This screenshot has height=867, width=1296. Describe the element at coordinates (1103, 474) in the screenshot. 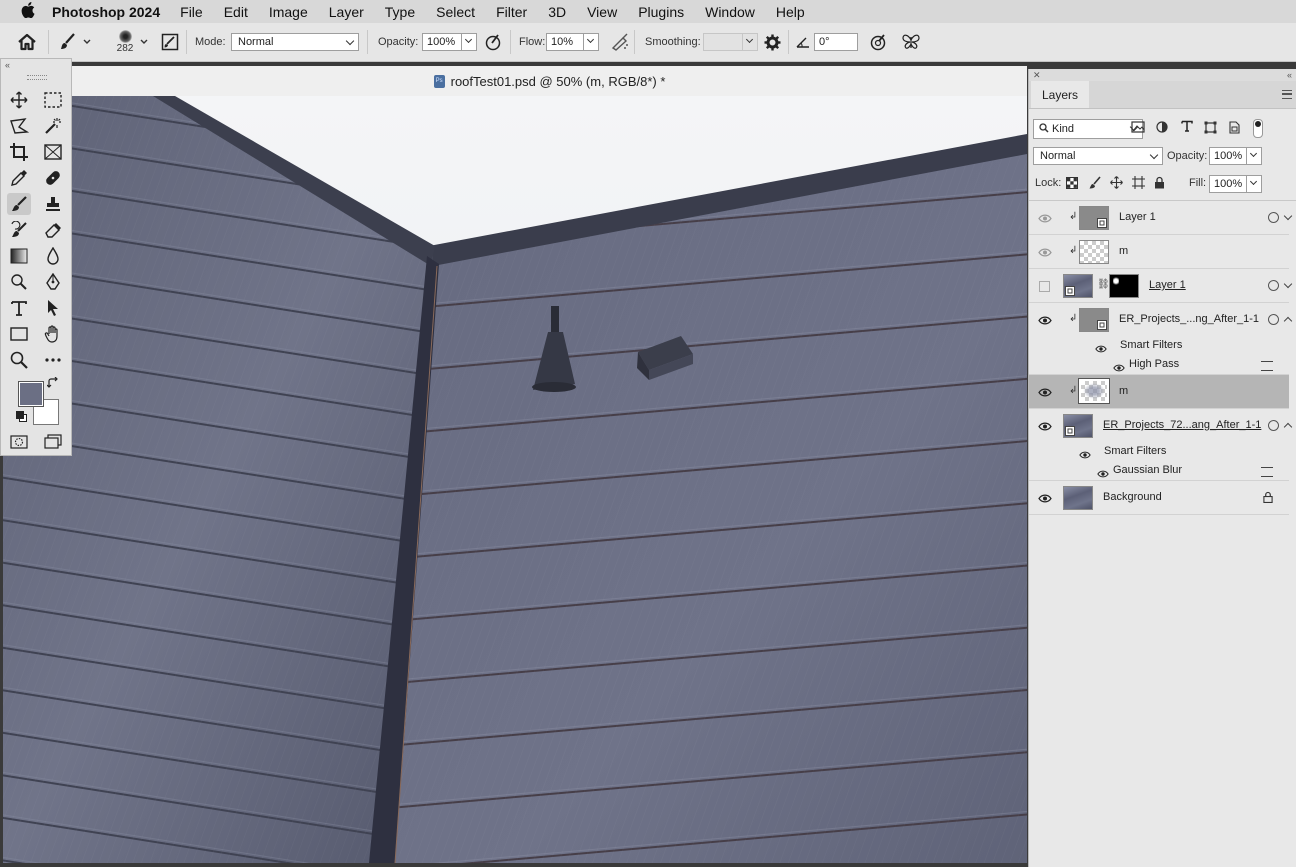

I see `filter-eye-icon` at that location.